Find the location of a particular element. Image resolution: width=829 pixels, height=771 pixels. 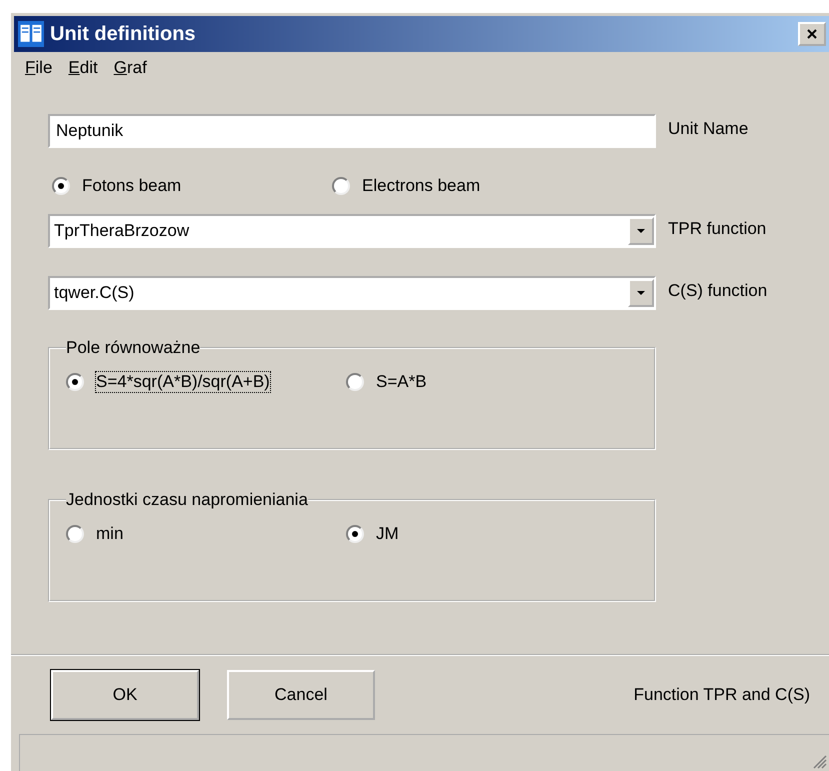

radio-button: min is located at coordinates (206, 534).